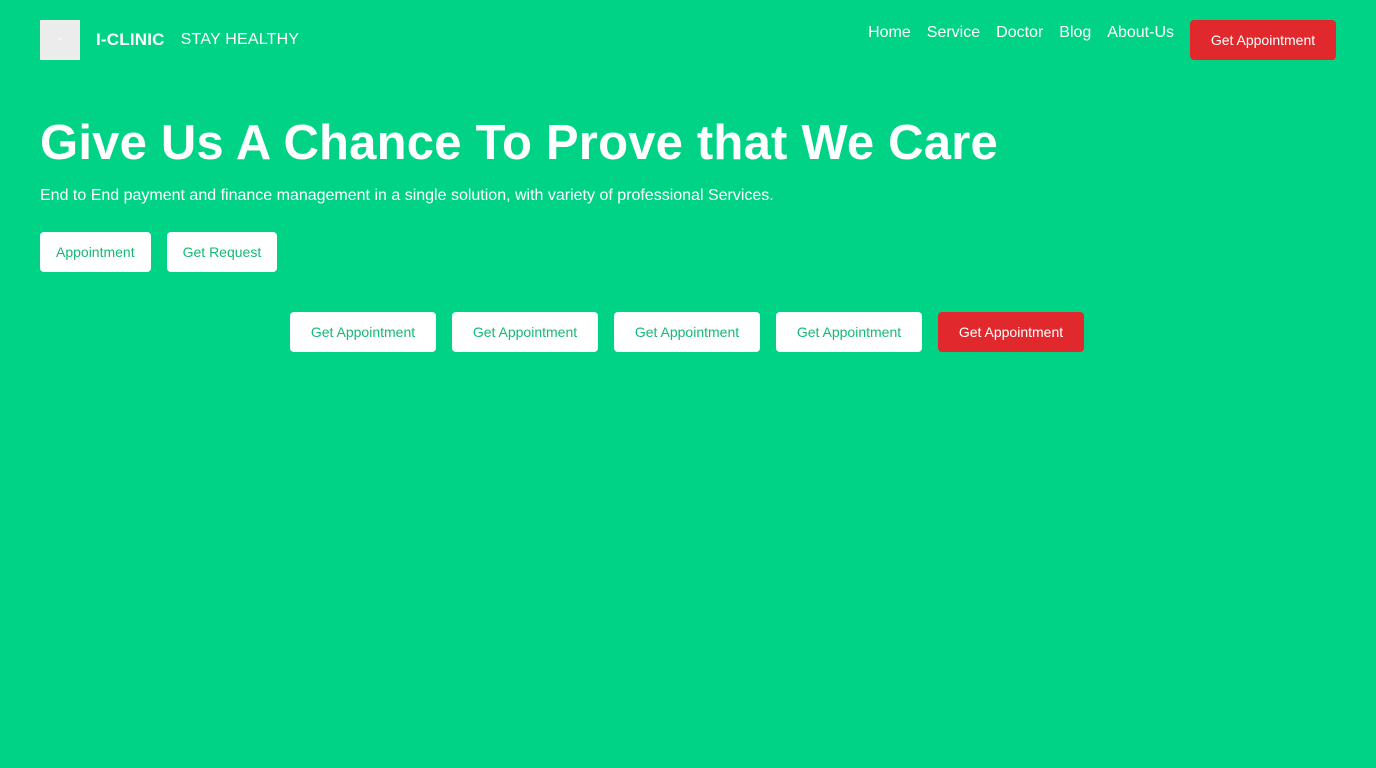 Image resolution: width=1376 pixels, height=768 pixels. I want to click on nav-link-about-us: About-Us, so click(1140, 33).